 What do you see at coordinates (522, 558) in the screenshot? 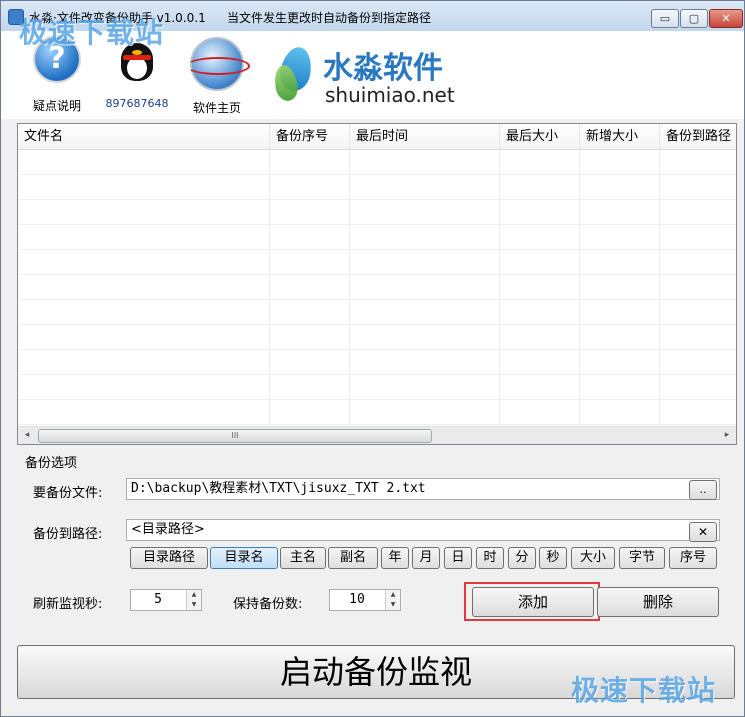
I see `token-button: 分` at bounding box center [522, 558].